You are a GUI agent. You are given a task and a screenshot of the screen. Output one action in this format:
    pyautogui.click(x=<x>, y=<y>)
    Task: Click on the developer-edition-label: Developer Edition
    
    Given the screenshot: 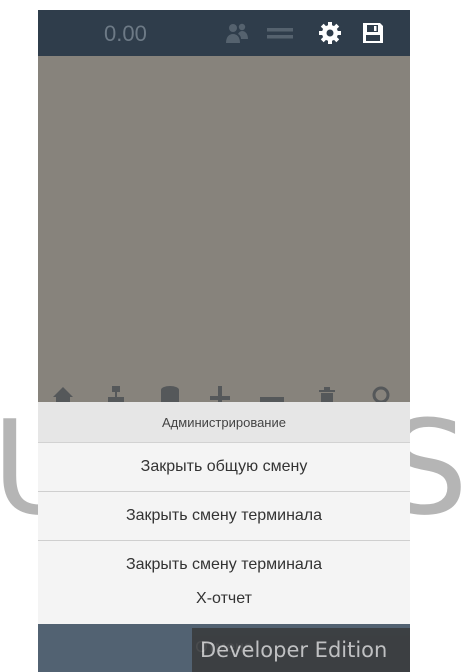 What is the action you would take?
    pyautogui.click(x=301, y=650)
    